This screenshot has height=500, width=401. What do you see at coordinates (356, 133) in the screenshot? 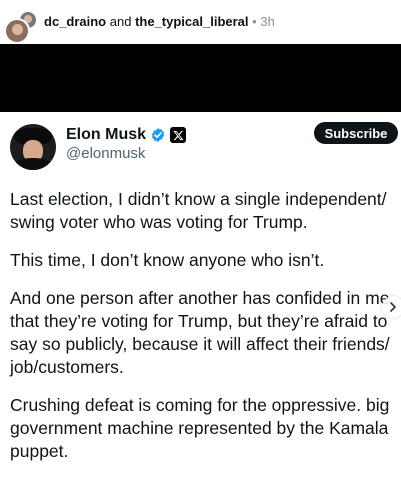
I see `subscribe-button: Subscribe` at bounding box center [356, 133].